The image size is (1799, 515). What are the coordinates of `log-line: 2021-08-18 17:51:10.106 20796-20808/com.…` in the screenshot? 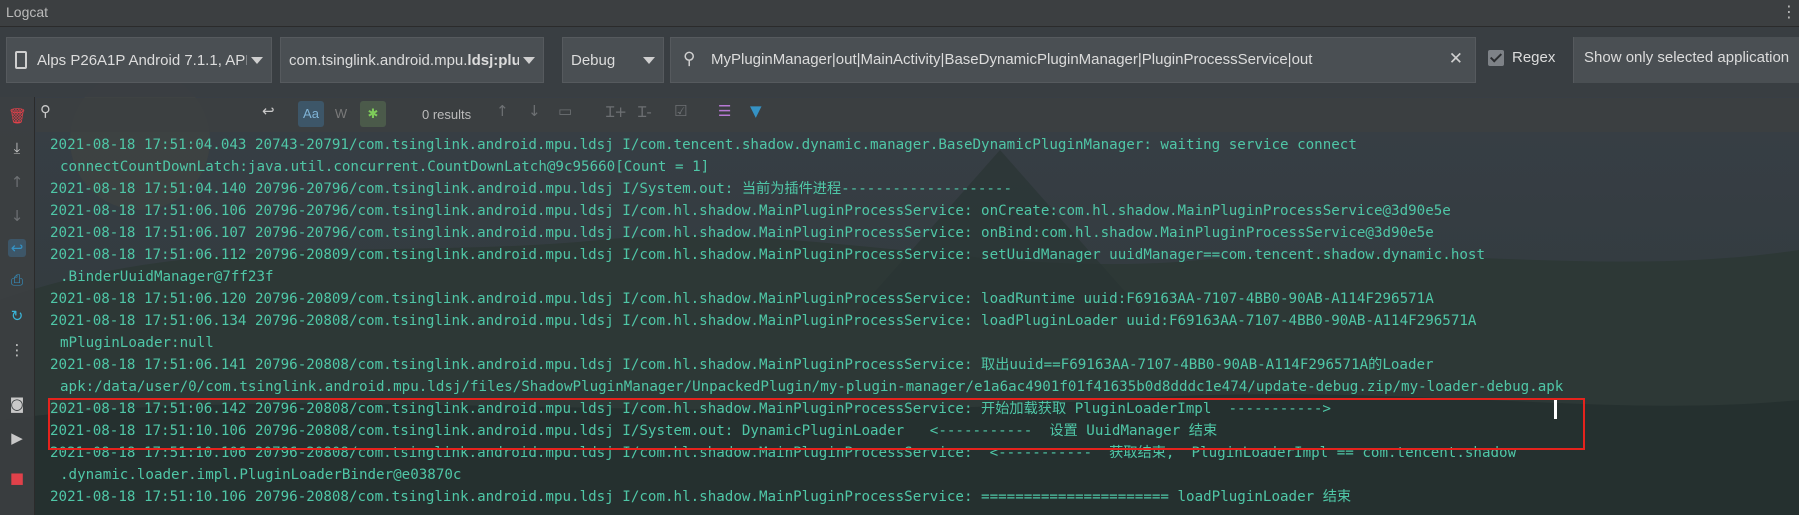 It's located at (701, 497).